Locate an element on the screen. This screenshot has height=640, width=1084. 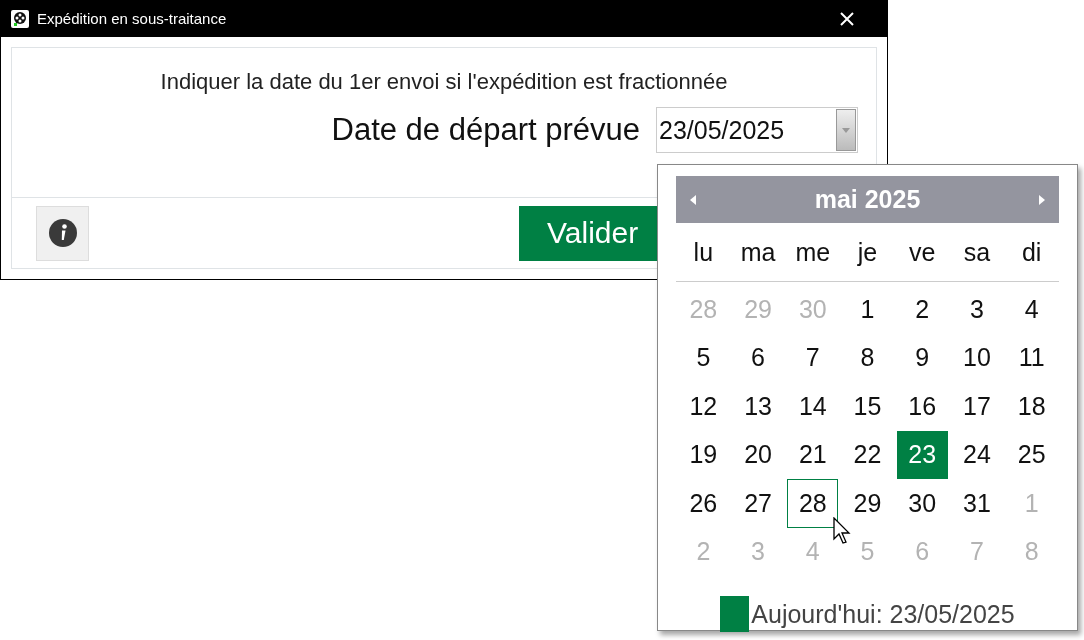
calendar-day: 6 is located at coordinates (758, 357).